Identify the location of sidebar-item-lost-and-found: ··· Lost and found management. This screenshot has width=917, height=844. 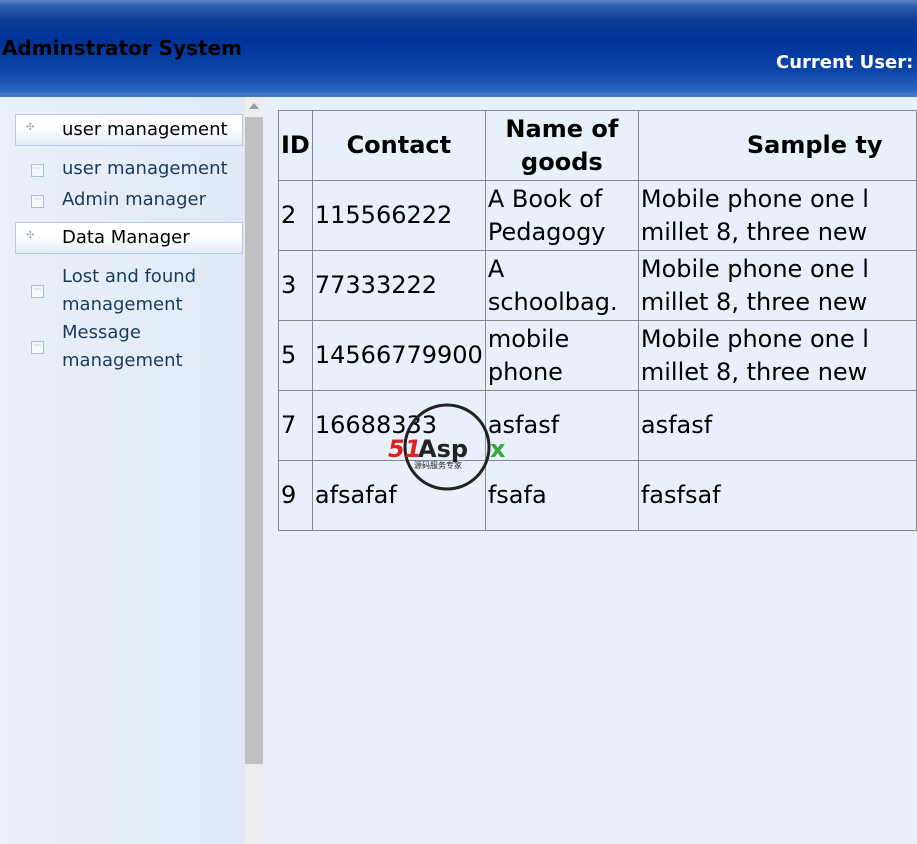
(121, 291).